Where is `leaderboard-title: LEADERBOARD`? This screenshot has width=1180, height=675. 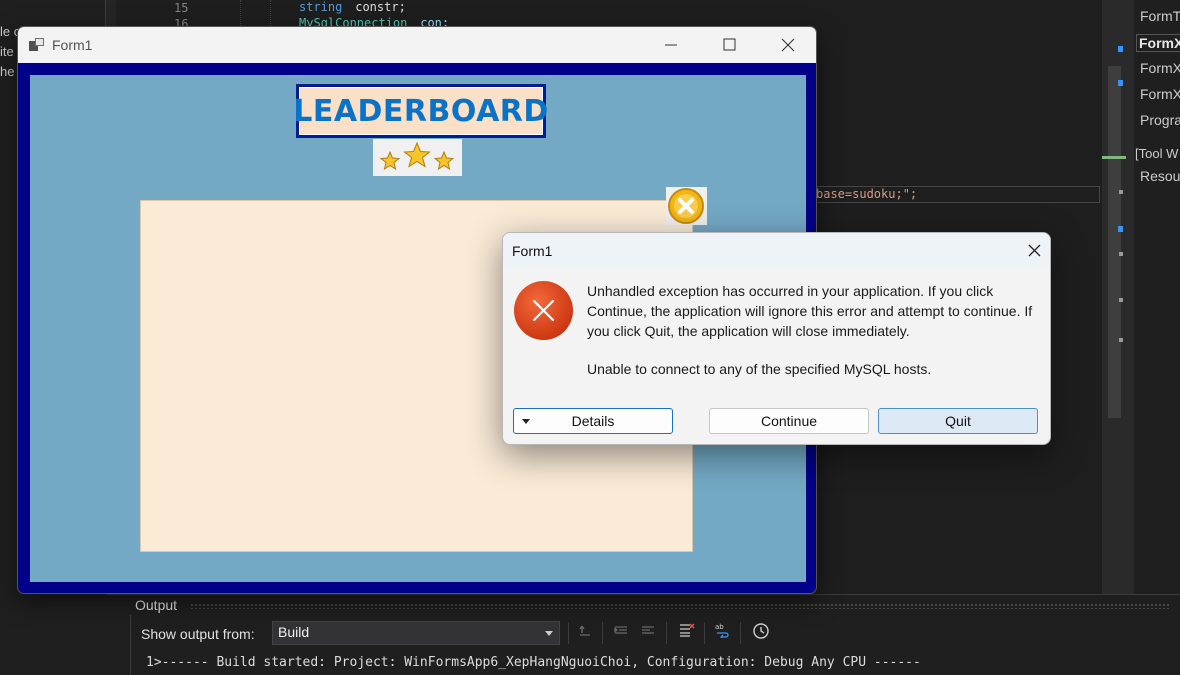 leaderboard-title: LEADERBOARD is located at coordinates (421, 111).